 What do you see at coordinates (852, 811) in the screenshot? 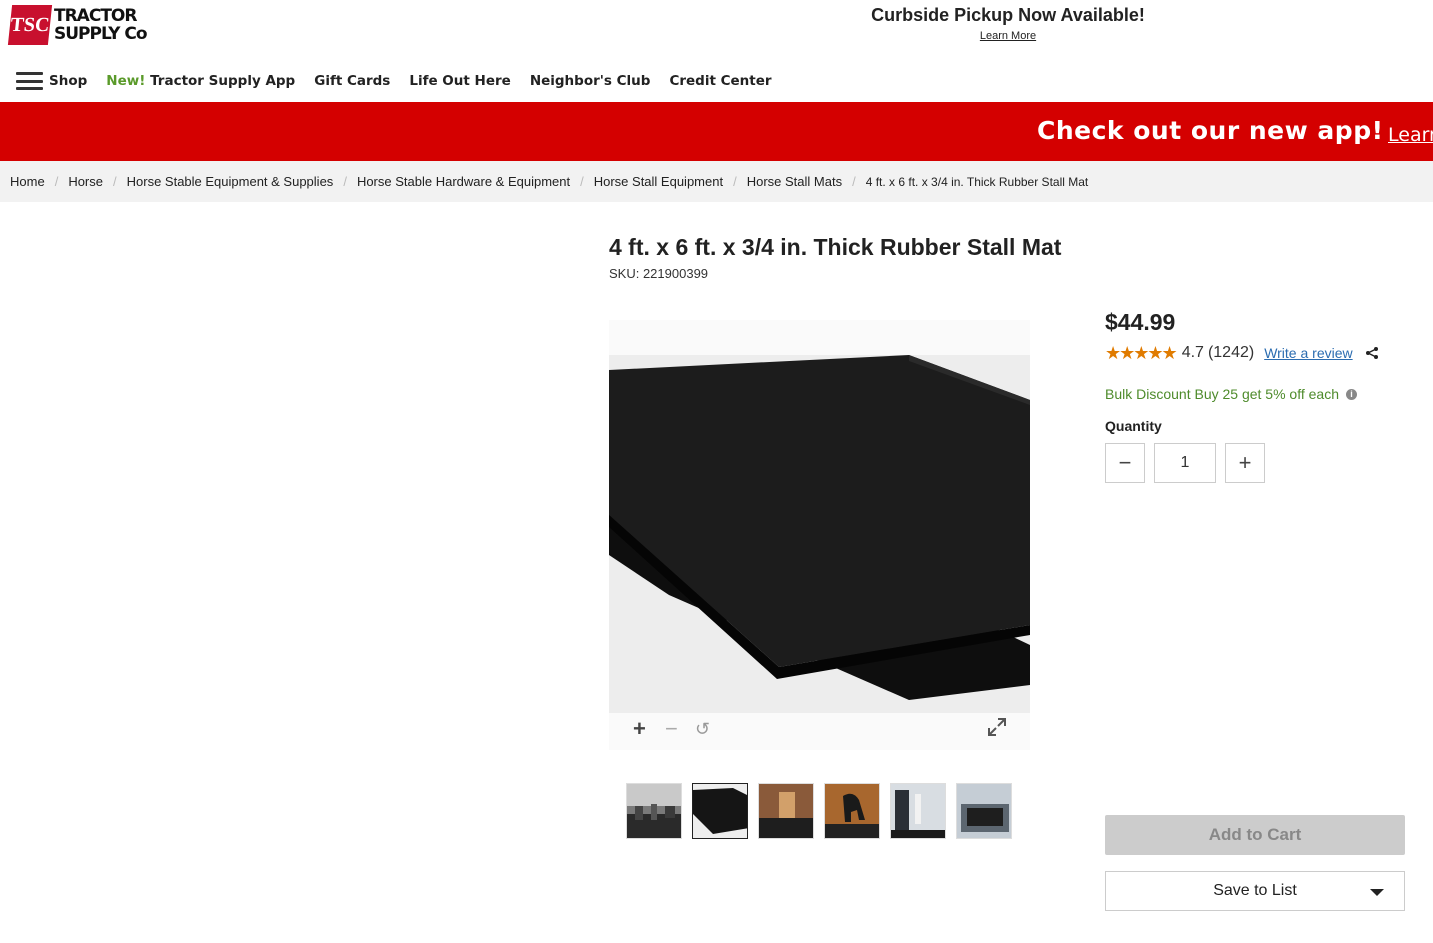
I see `thumbnail-horse` at bounding box center [852, 811].